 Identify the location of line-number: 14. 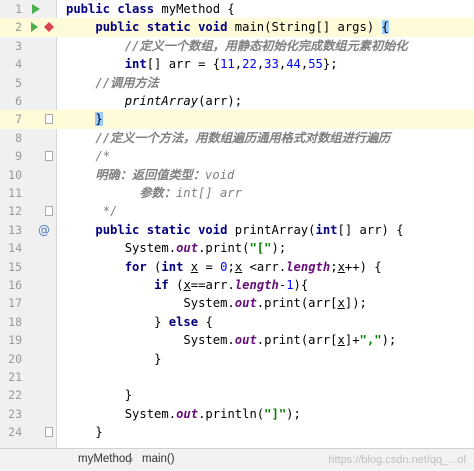
(15, 248).